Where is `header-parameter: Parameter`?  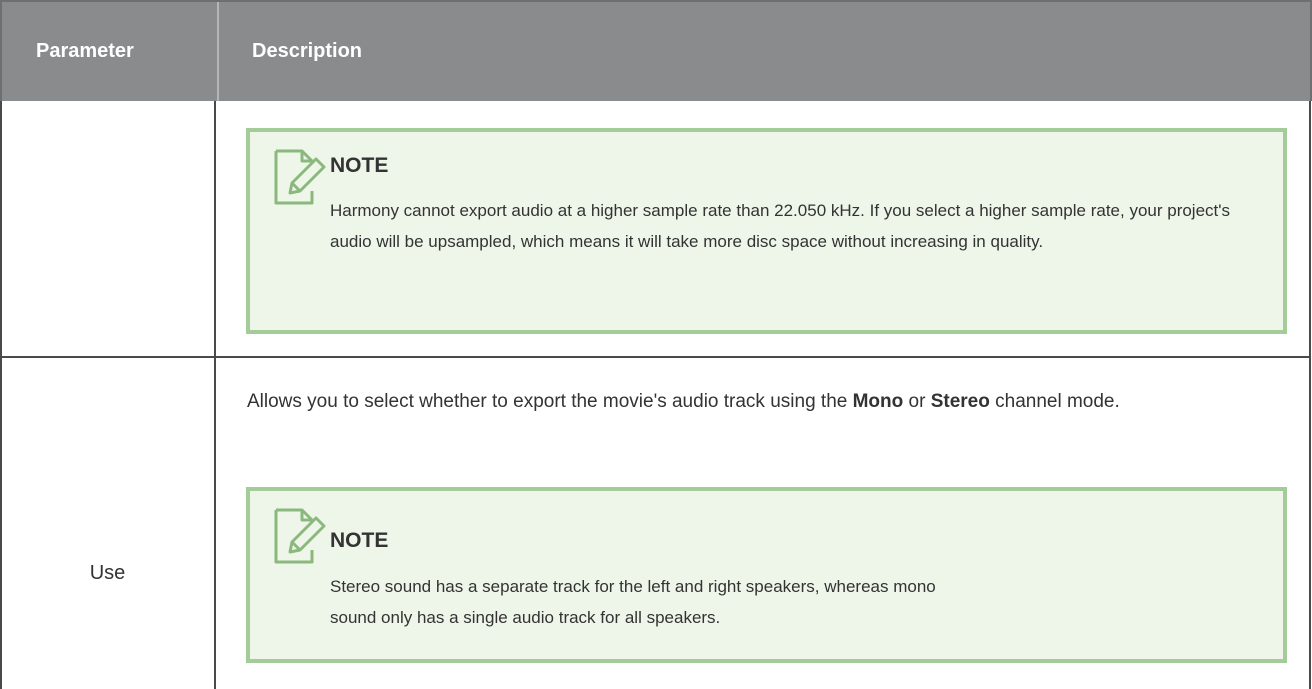 header-parameter: Parameter is located at coordinates (85, 51).